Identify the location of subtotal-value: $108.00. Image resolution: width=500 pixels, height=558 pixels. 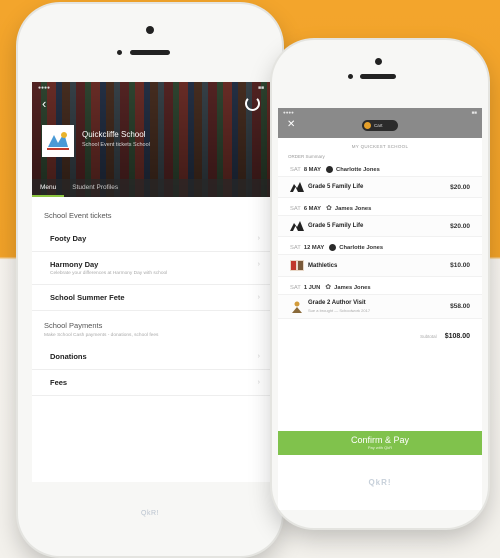
(457, 336).